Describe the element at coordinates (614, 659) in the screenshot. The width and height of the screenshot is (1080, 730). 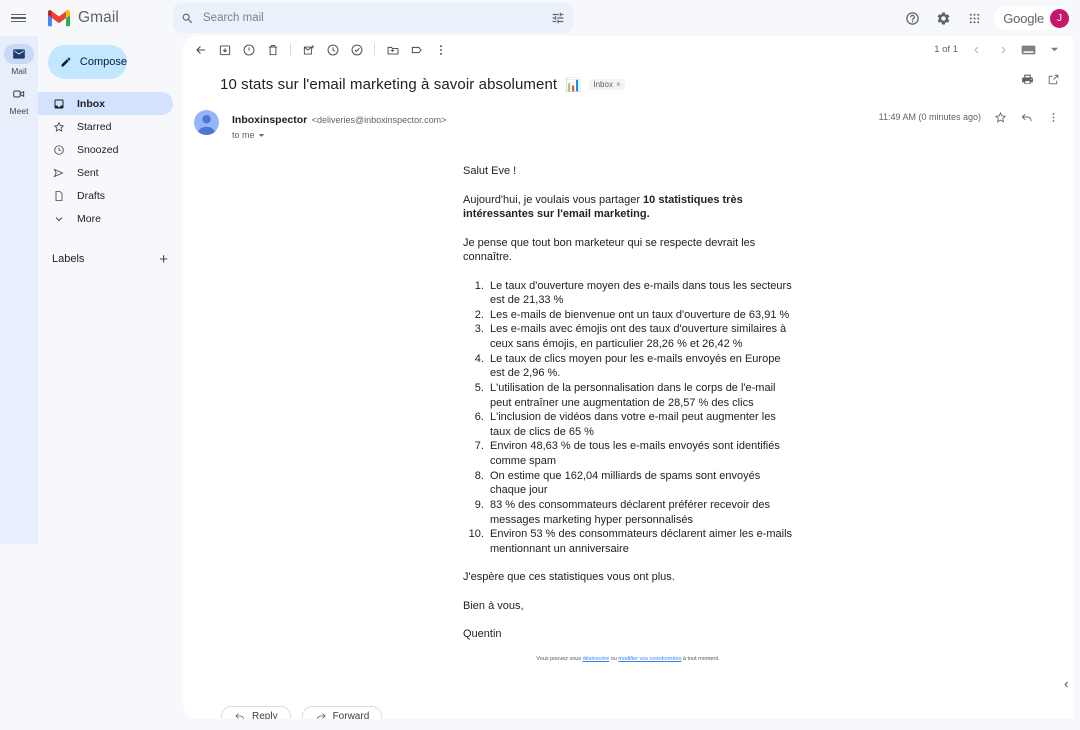
I see `footer-mid: ou` at that location.